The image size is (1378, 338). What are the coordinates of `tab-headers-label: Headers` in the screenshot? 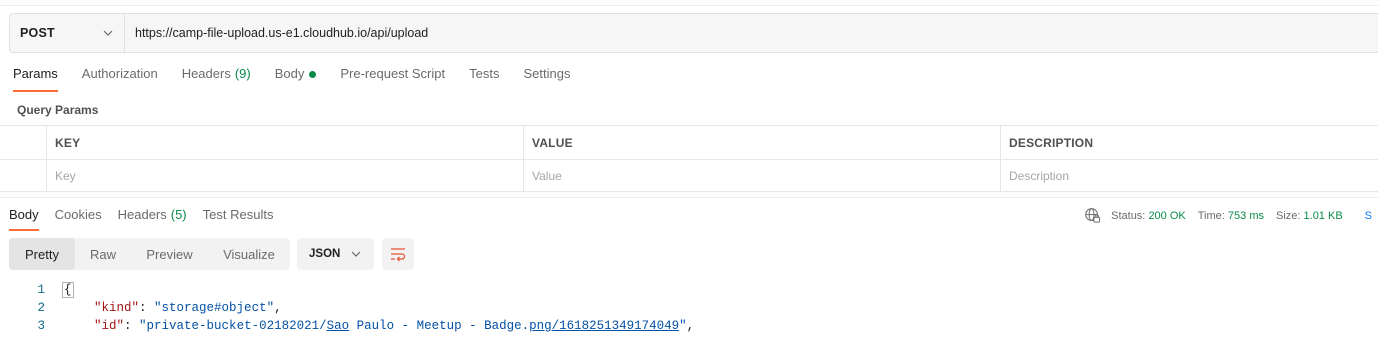 It's located at (206, 73).